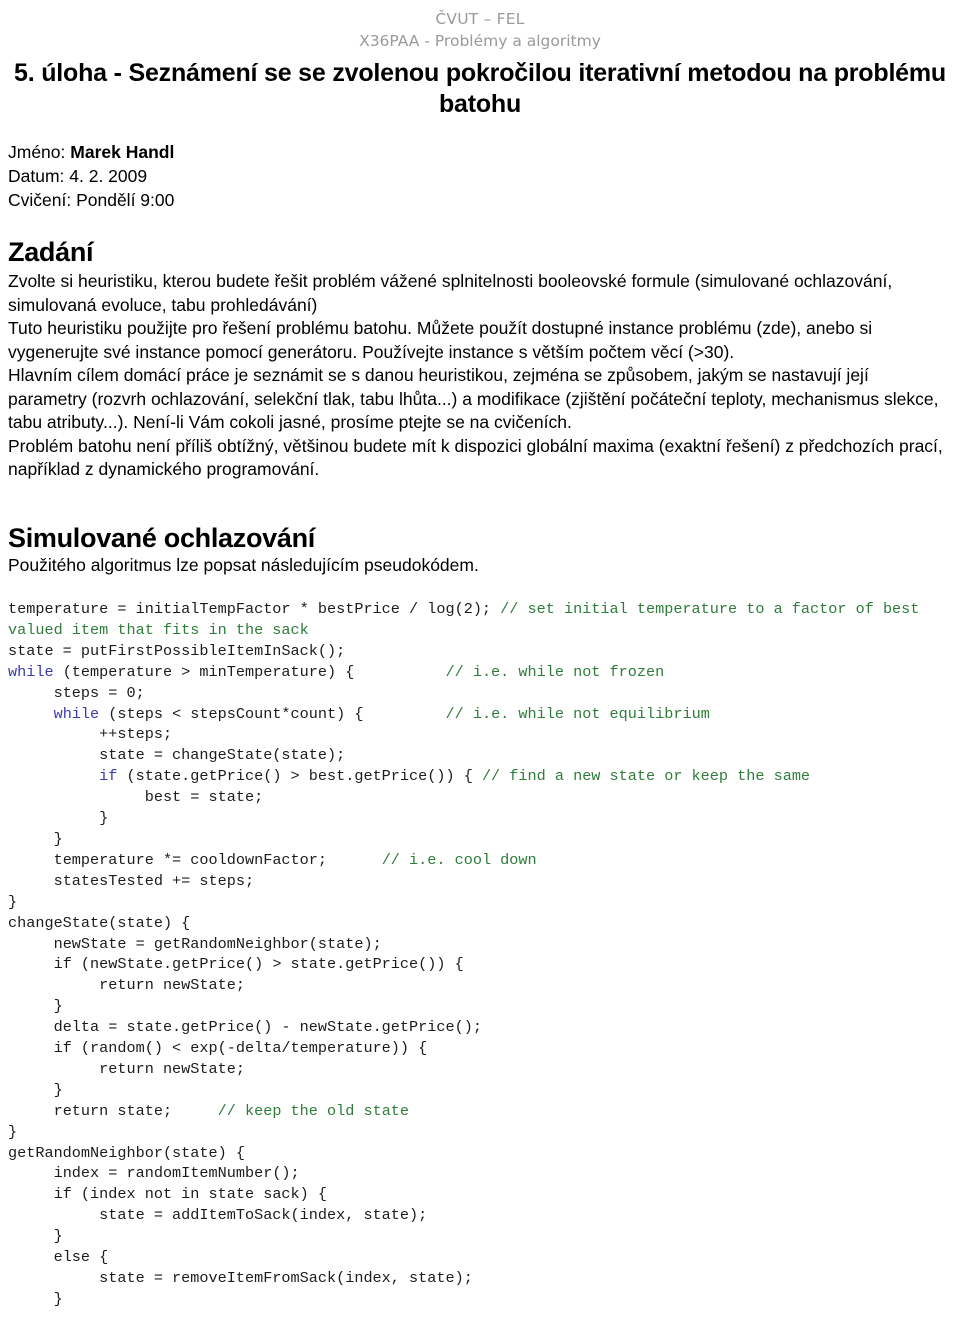  Describe the element at coordinates (58, 1257) in the screenshot. I see `pseudocode-text: else {` at that location.